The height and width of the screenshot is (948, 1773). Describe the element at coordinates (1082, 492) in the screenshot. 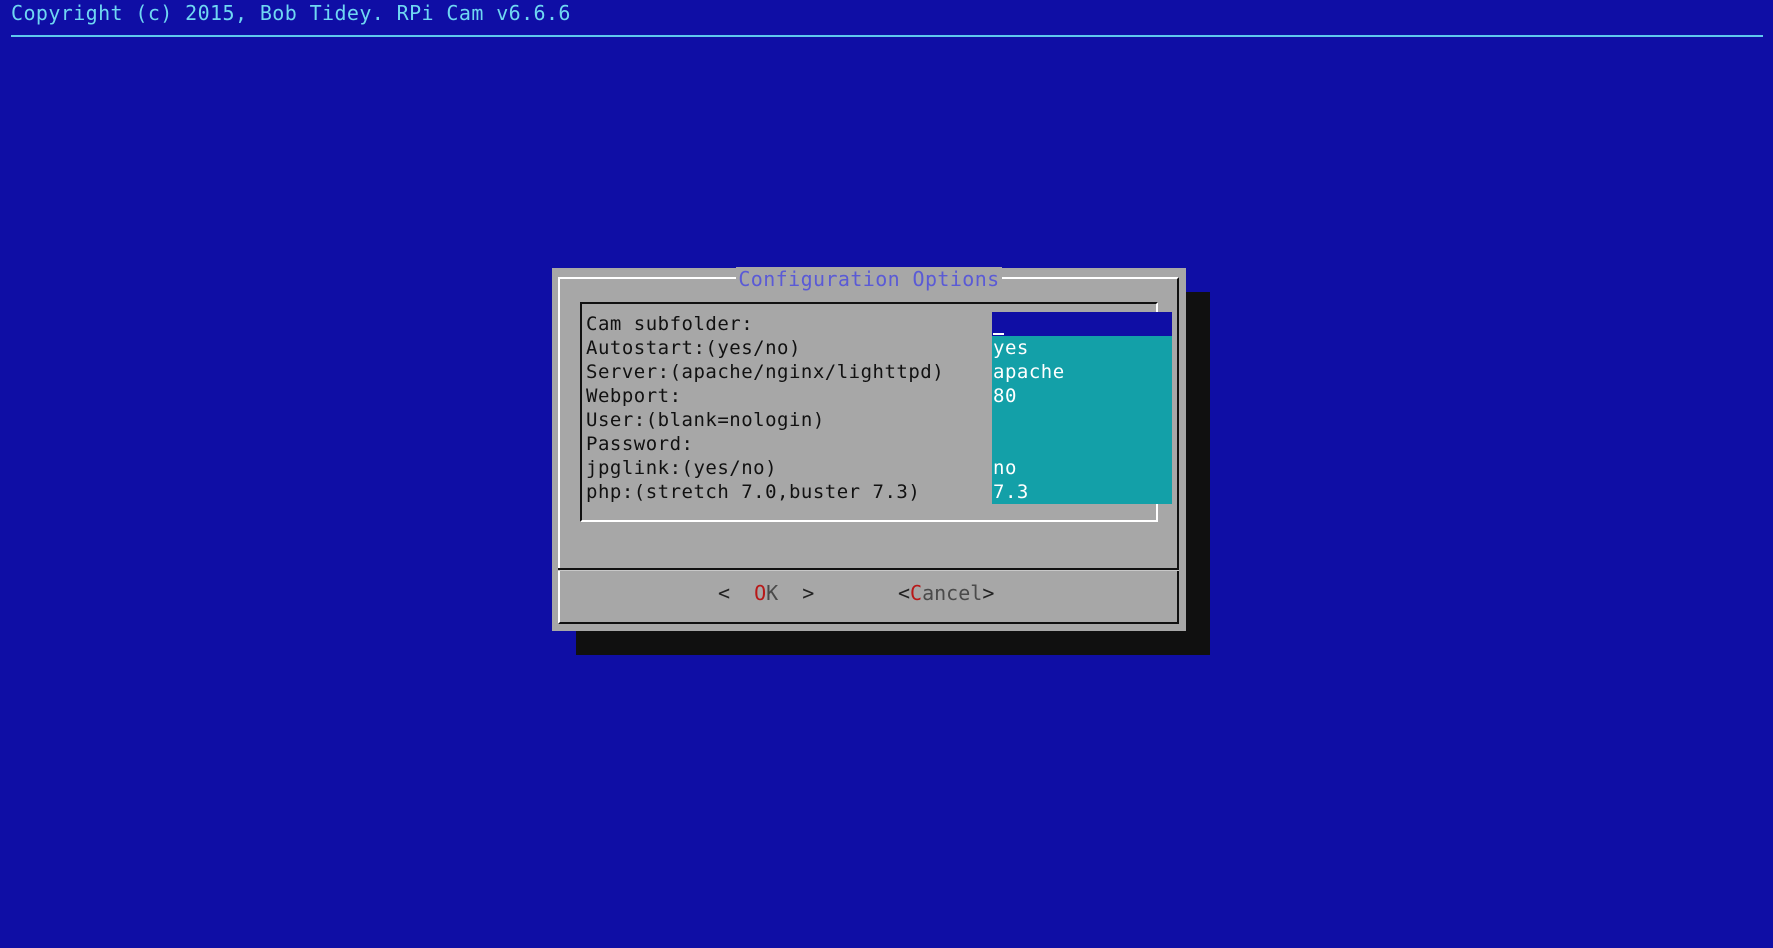

I see `php-field: 7.3` at that location.